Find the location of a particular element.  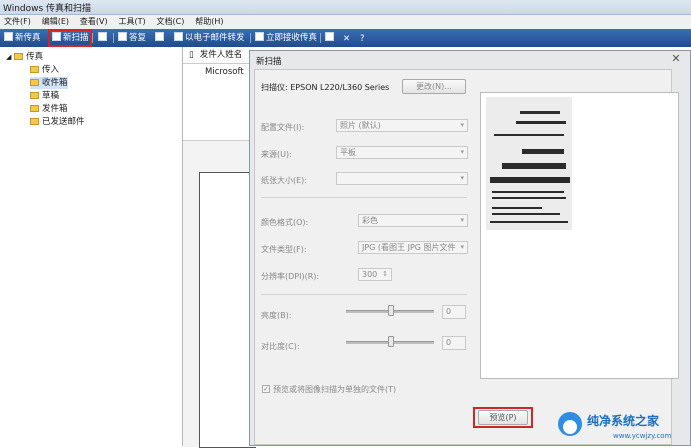

reply-button: 答复 is located at coordinates (132, 38).